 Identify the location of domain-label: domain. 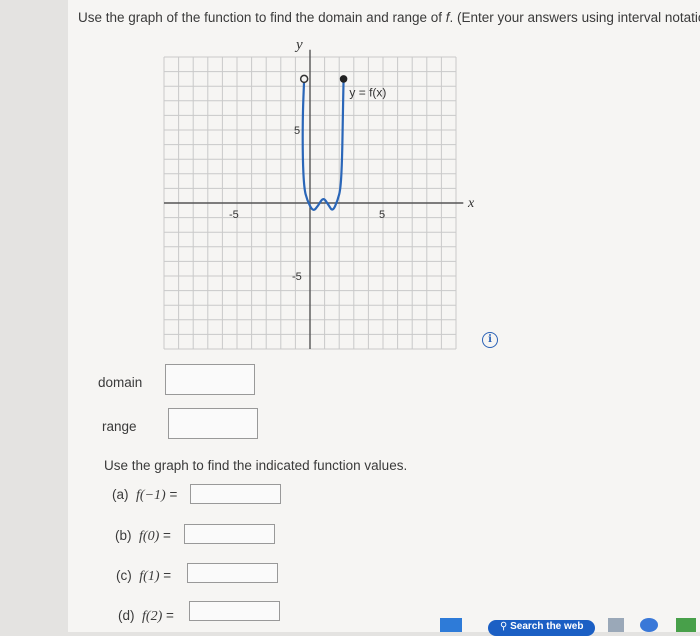
(120, 382).